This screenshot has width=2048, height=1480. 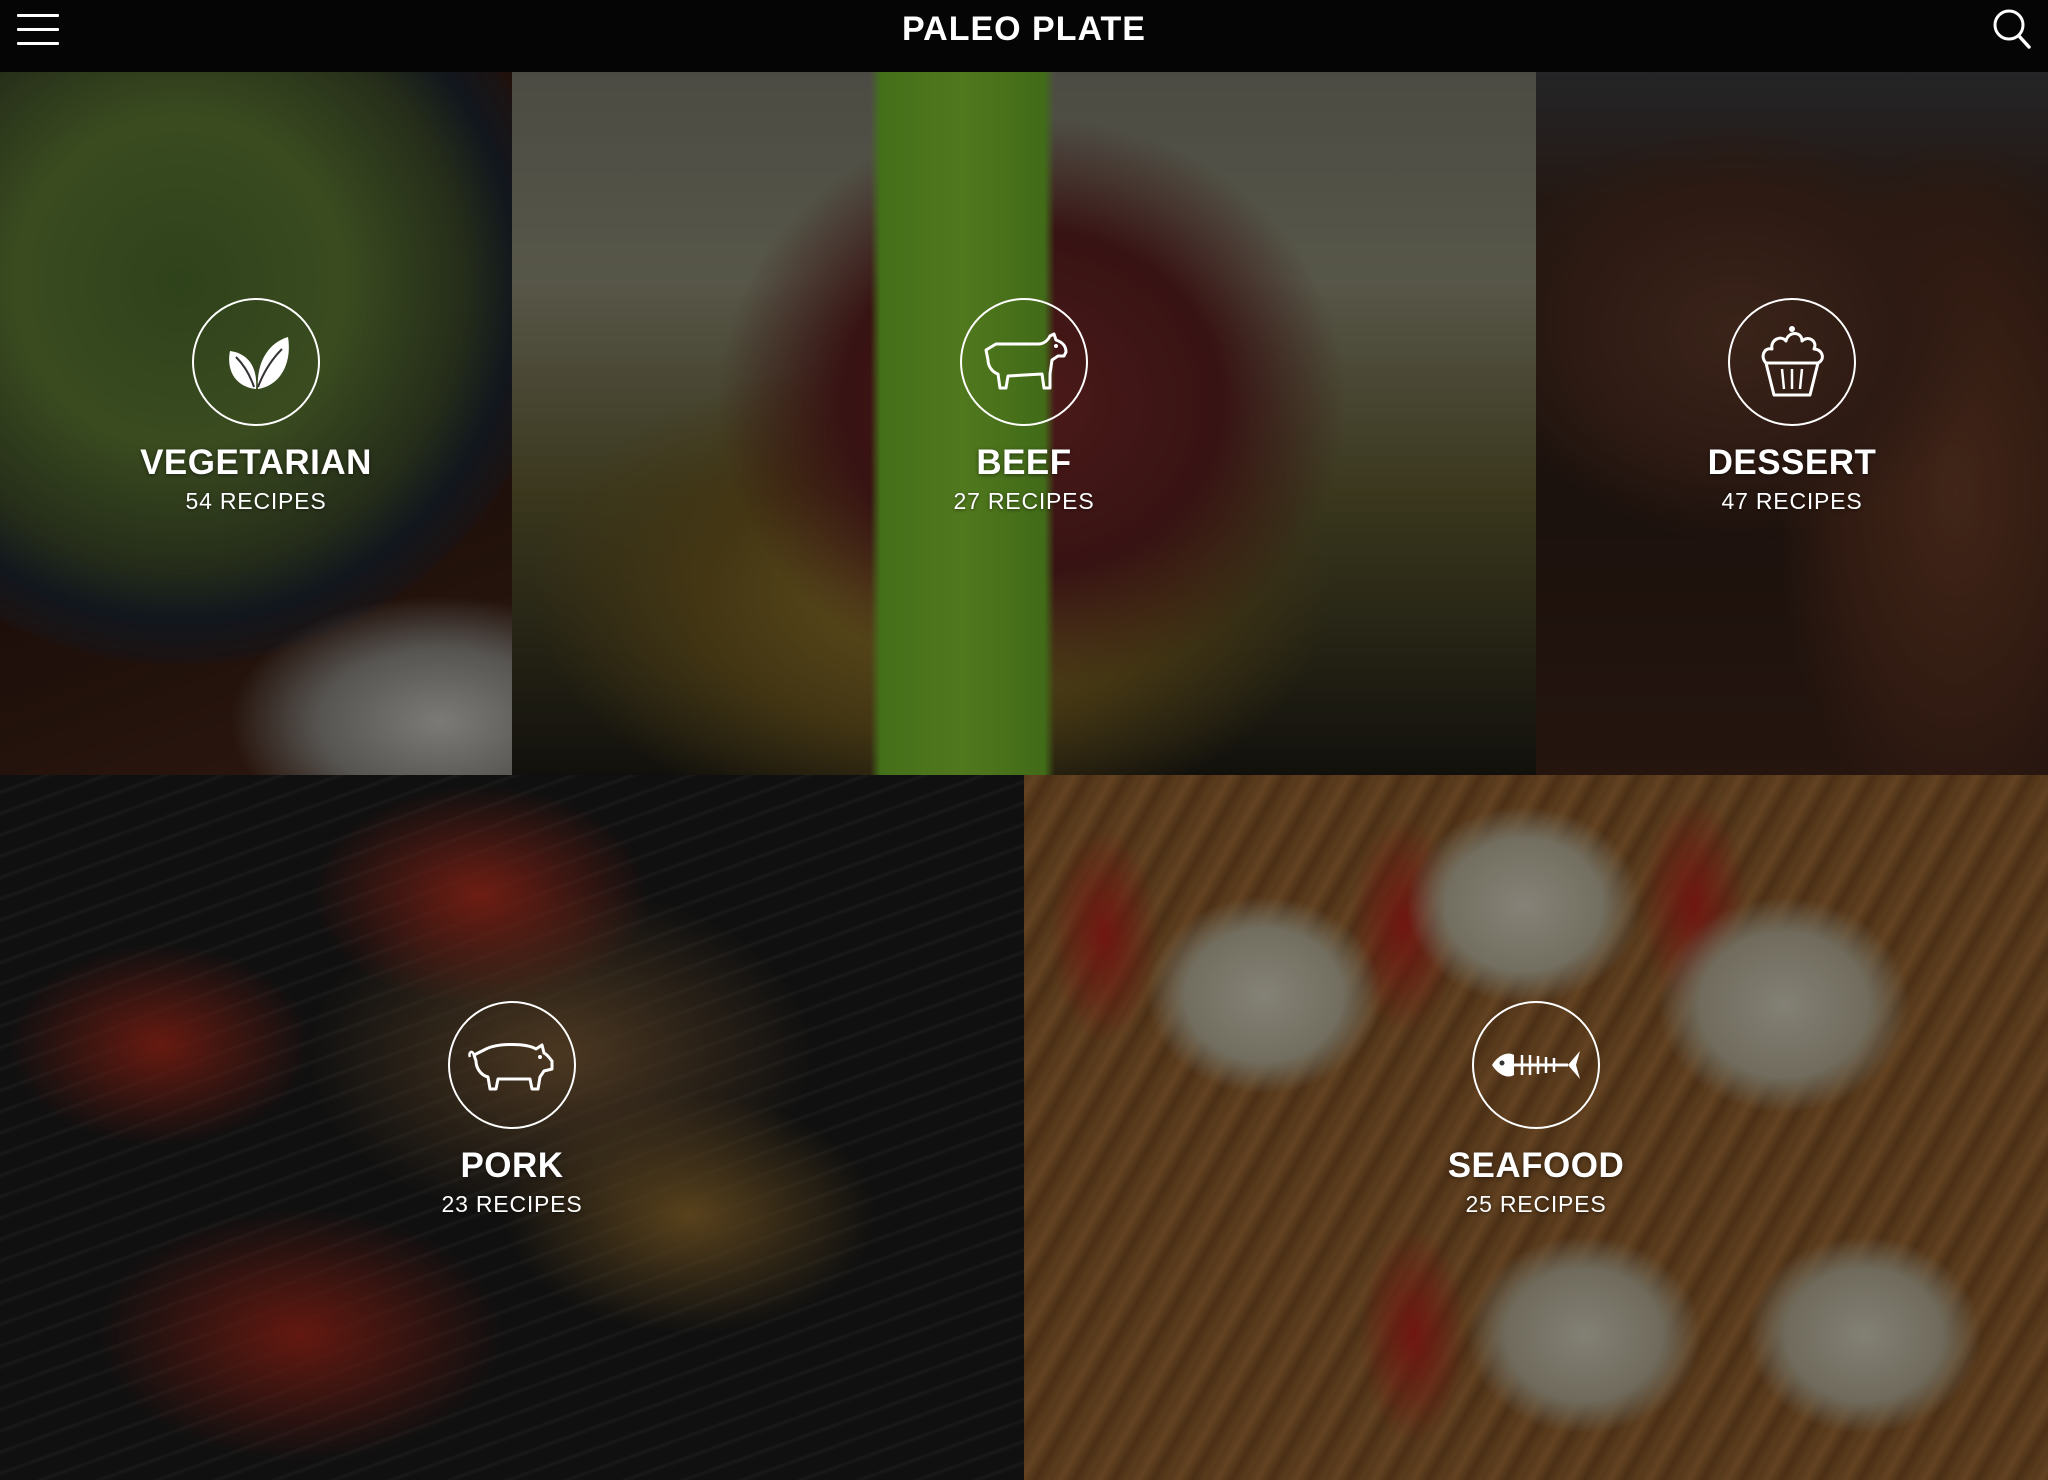 I want to click on recipe-count: 27 RECIPES, so click(x=1024, y=501).